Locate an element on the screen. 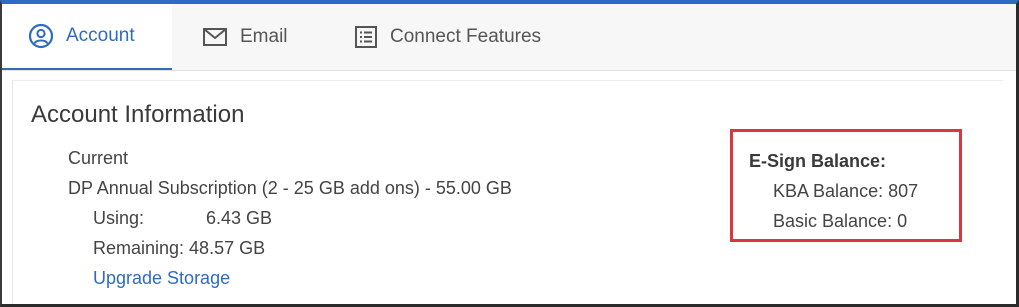  kba-balance: KBA Balance: 807 is located at coordinates (846, 191).